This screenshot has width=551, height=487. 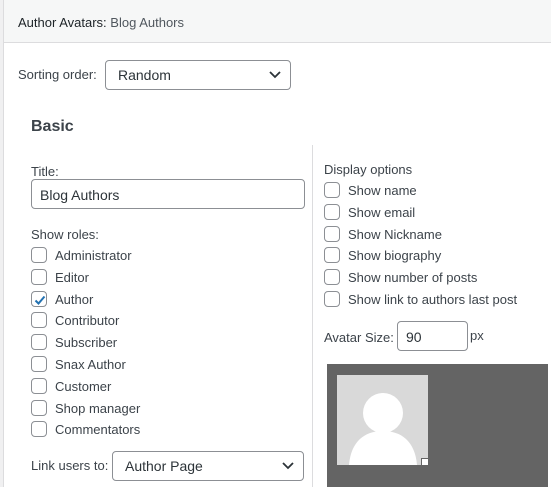 What do you see at coordinates (382, 212) in the screenshot?
I see `checkbox-label: Show email` at bounding box center [382, 212].